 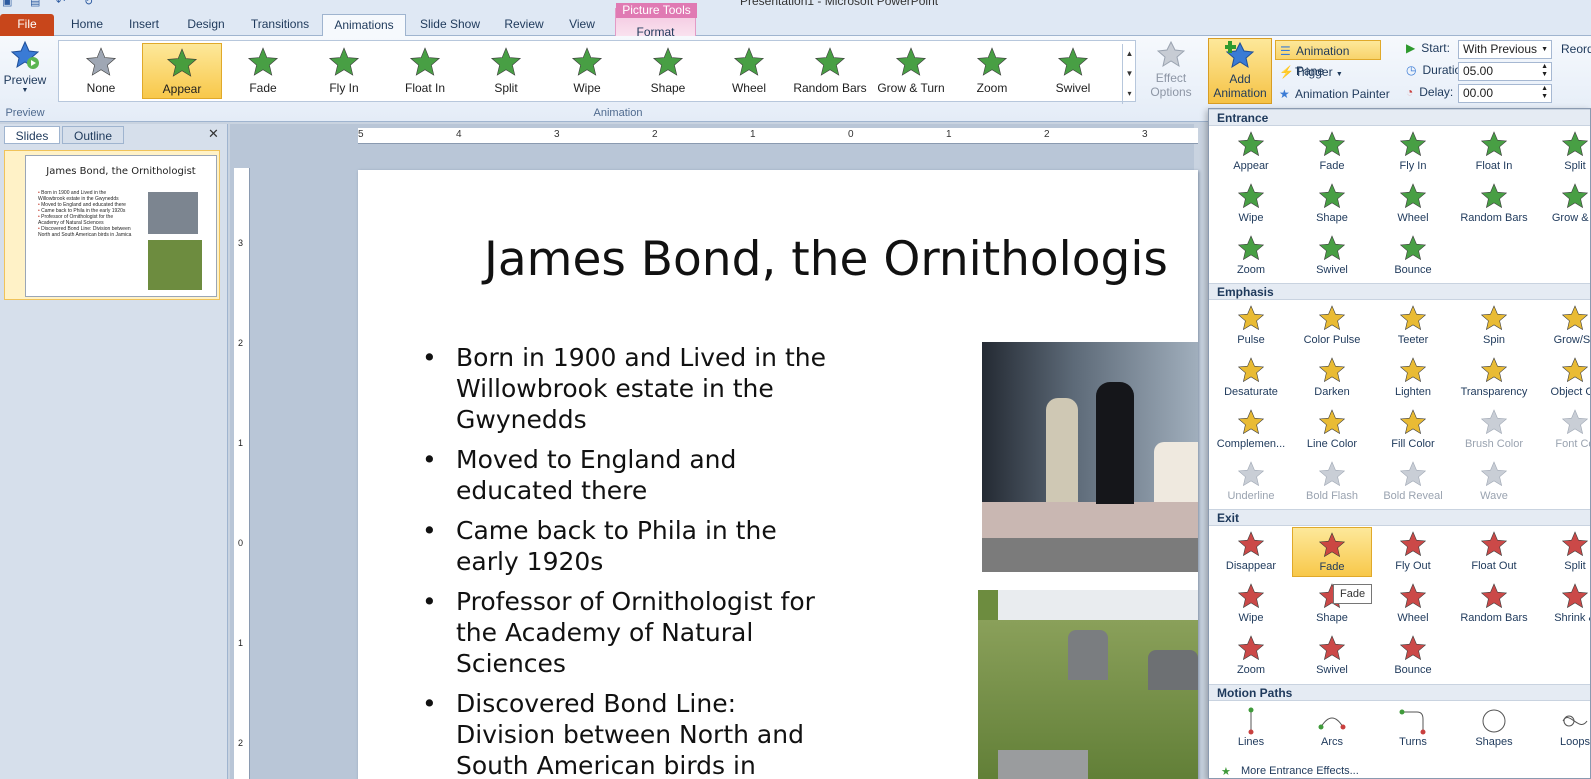 I want to click on entrance-effect-float-in: Float In, so click(x=1494, y=152).